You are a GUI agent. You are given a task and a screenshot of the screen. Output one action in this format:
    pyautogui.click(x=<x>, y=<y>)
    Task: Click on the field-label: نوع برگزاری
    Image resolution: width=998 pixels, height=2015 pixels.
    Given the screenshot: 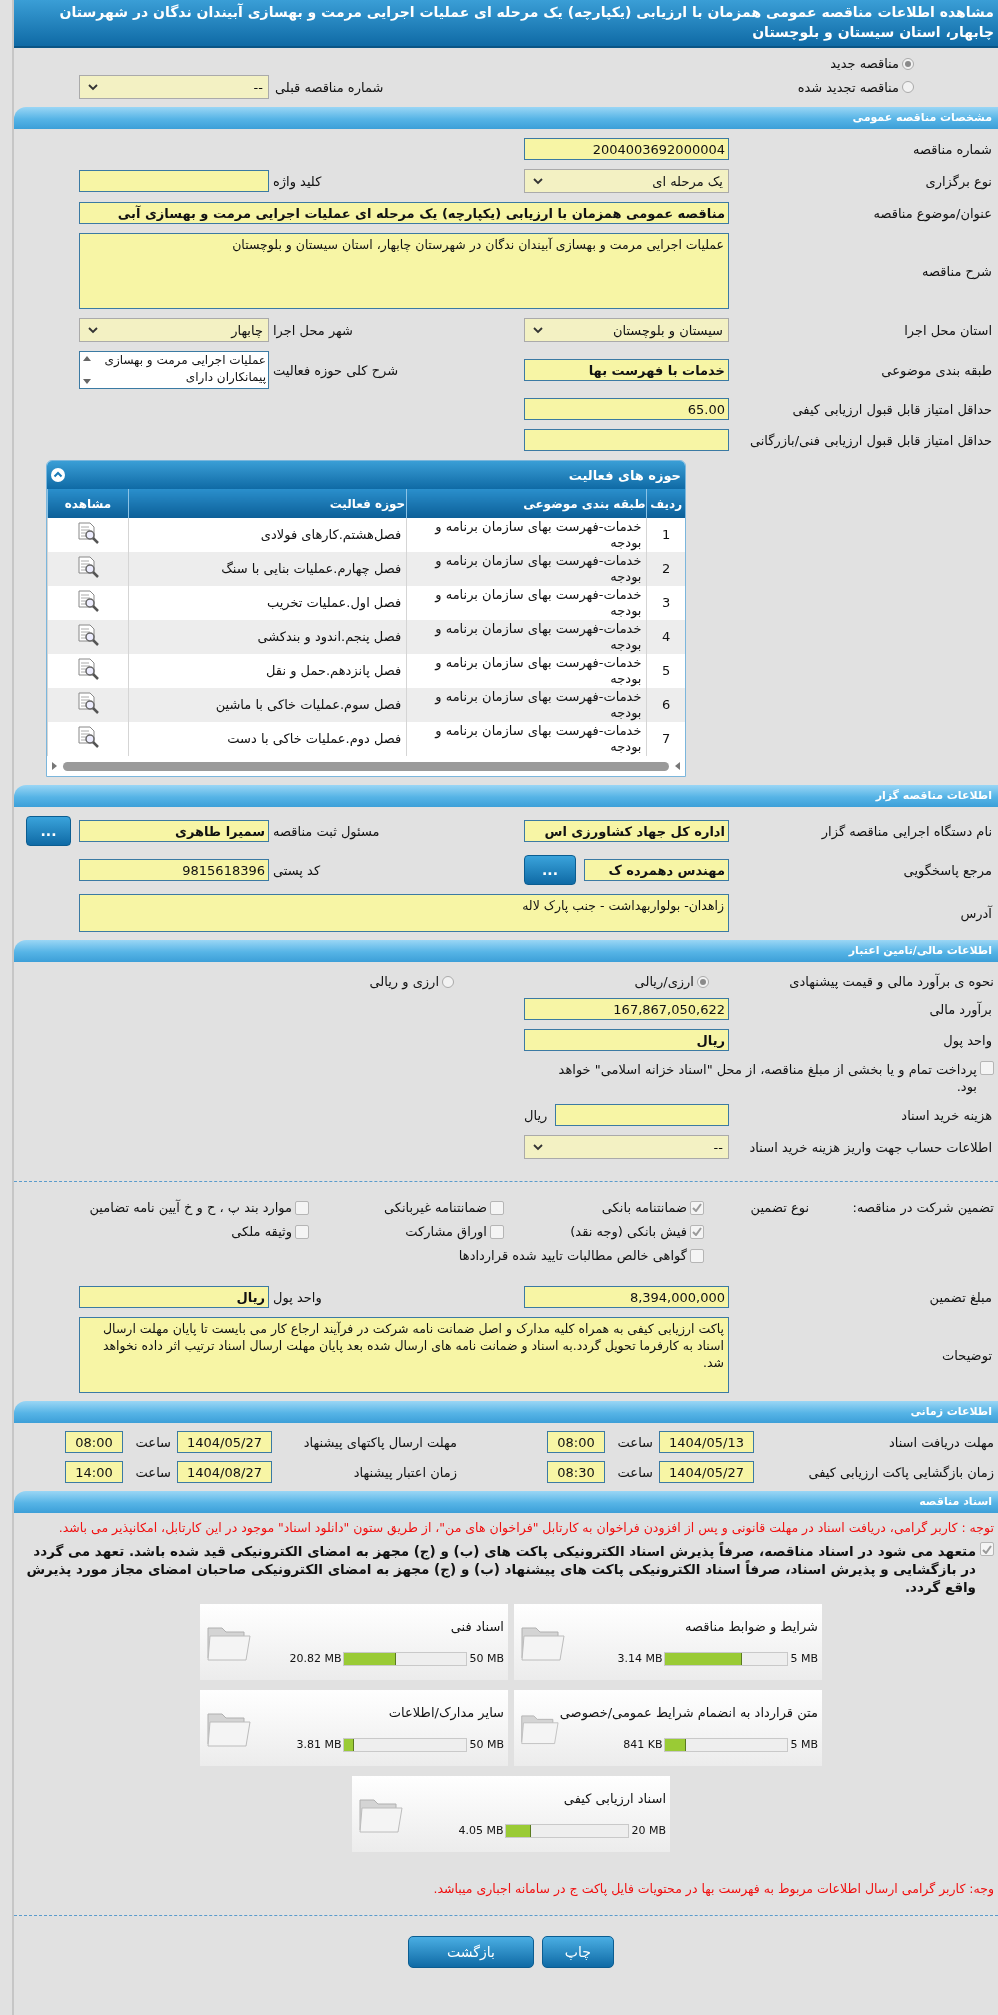 What is the action you would take?
    pyautogui.click(x=958, y=181)
    